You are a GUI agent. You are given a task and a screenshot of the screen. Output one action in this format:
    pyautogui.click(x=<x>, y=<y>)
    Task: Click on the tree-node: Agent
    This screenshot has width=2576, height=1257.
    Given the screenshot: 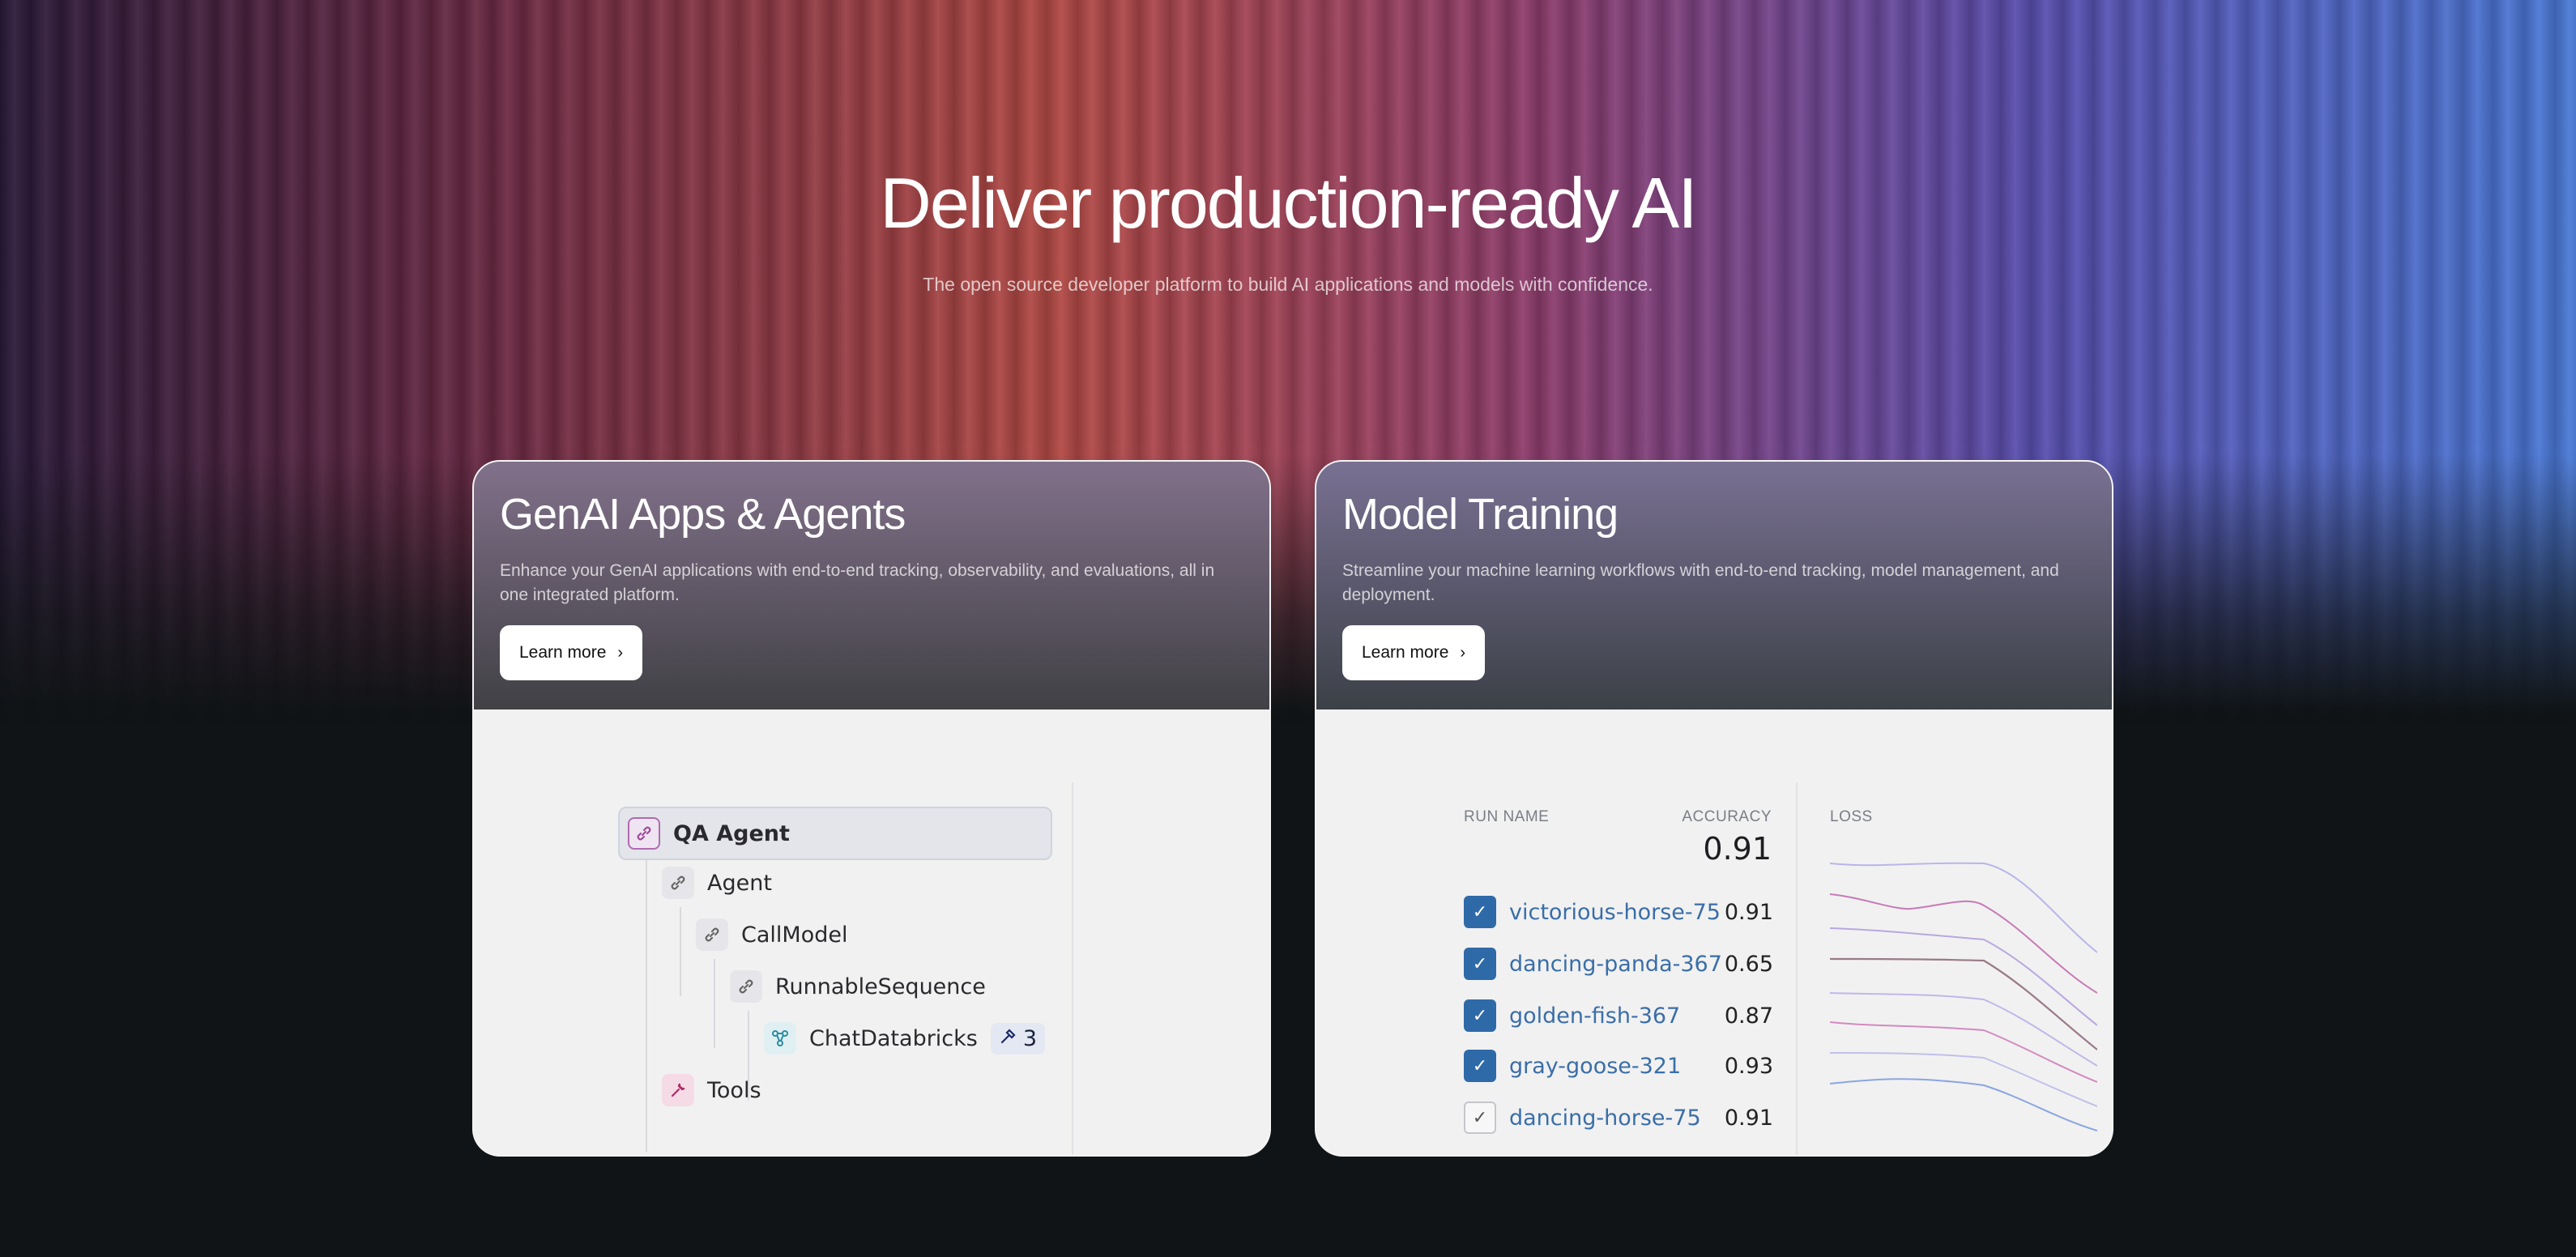 What is the action you would take?
    pyautogui.click(x=717, y=883)
    